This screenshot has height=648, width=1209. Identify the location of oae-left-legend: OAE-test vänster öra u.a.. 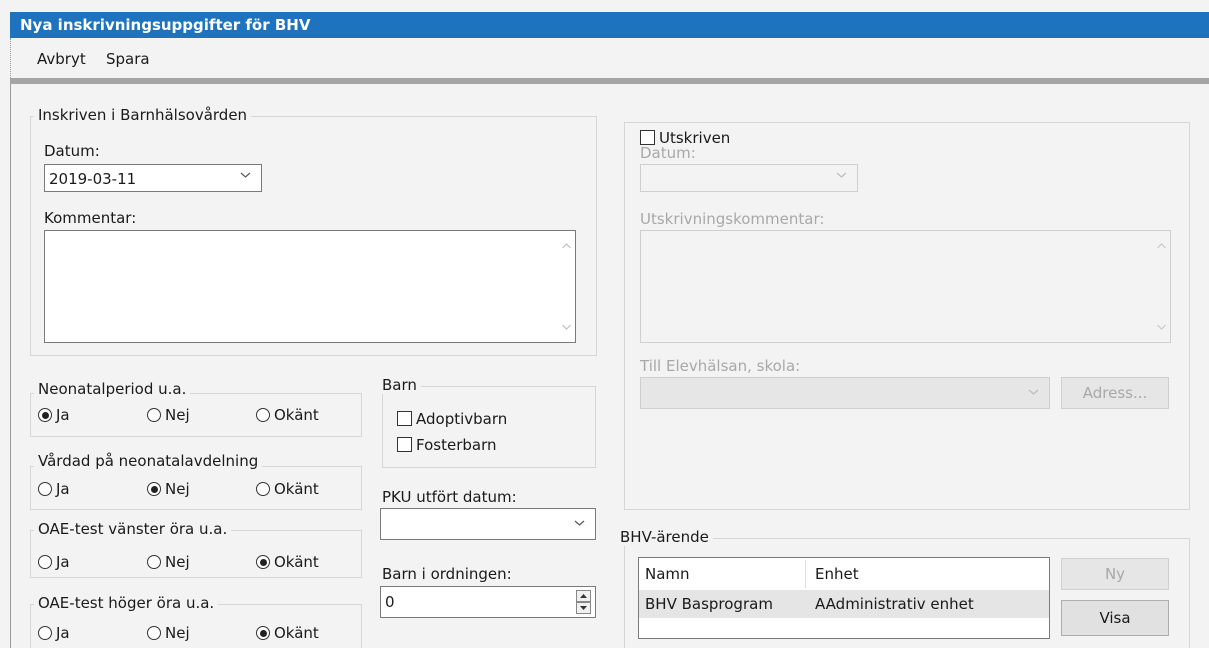
(133, 529).